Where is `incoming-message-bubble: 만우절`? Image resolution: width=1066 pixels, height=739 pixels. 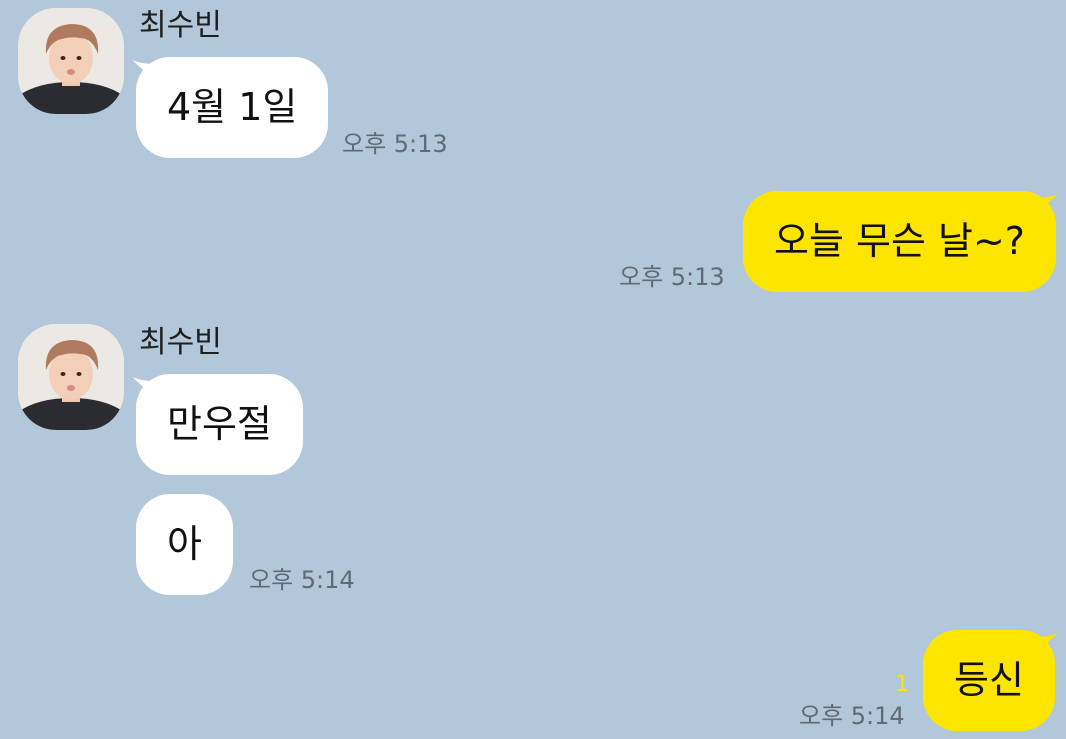 incoming-message-bubble: 만우절 is located at coordinates (219, 424).